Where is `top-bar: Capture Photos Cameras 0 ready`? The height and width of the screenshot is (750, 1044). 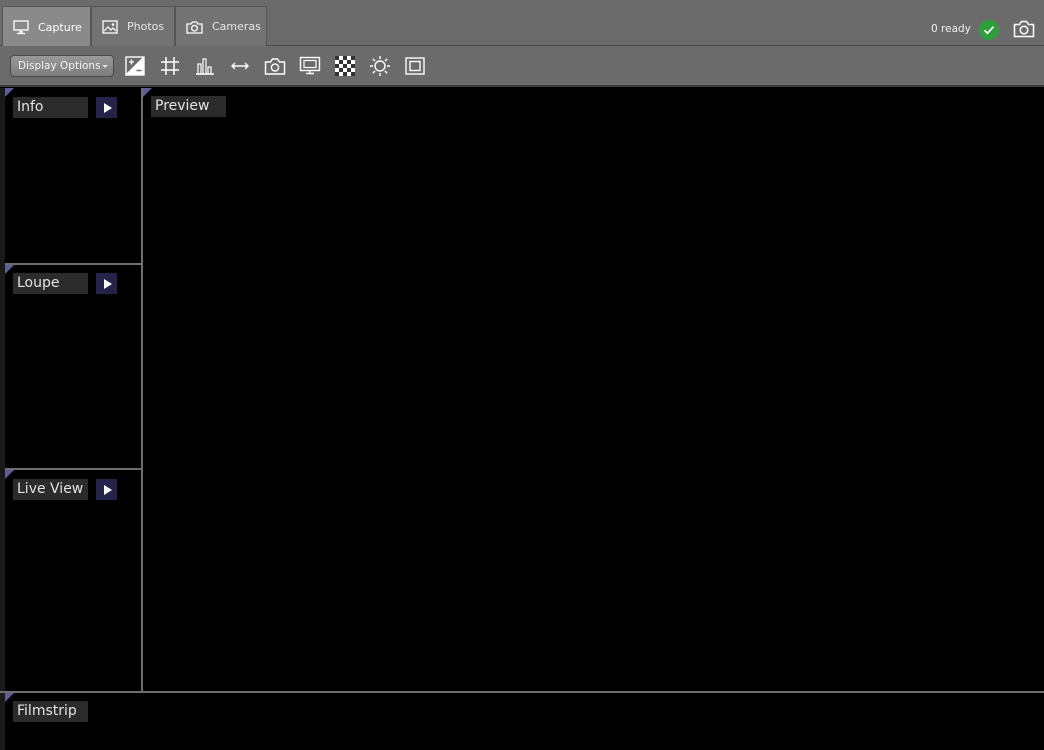
top-bar: Capture Photos Cameras 0 ready is located at coordinates (522, 23).